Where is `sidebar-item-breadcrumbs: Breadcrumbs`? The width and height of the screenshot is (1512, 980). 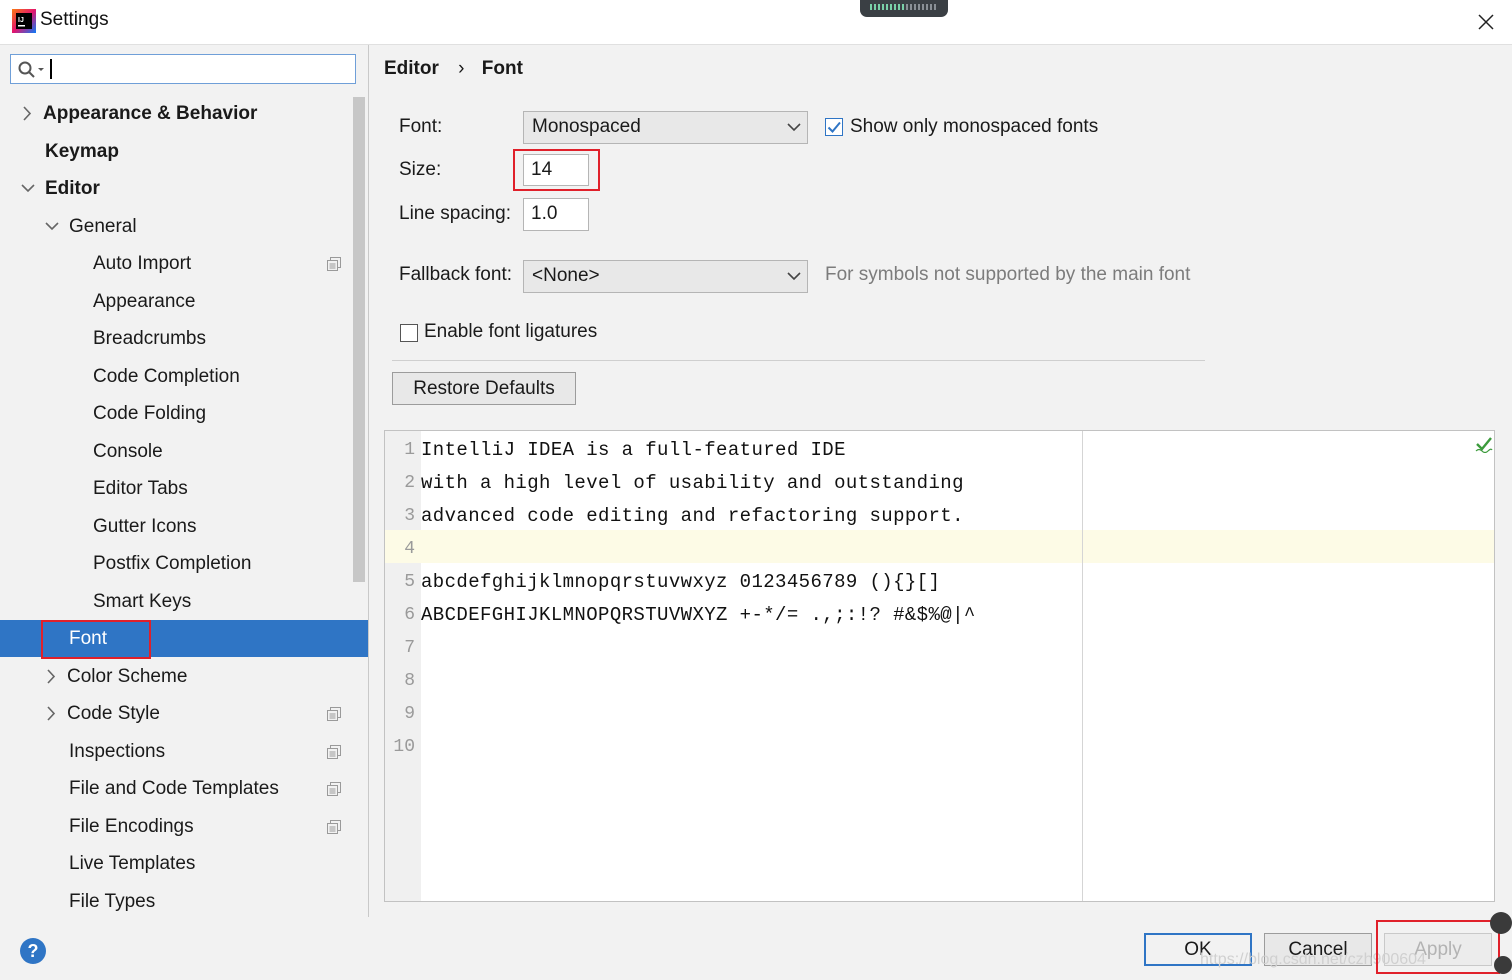
sidebar-item-breadcrumbs: Breadcrumbs is located at coordinates (176, 338).